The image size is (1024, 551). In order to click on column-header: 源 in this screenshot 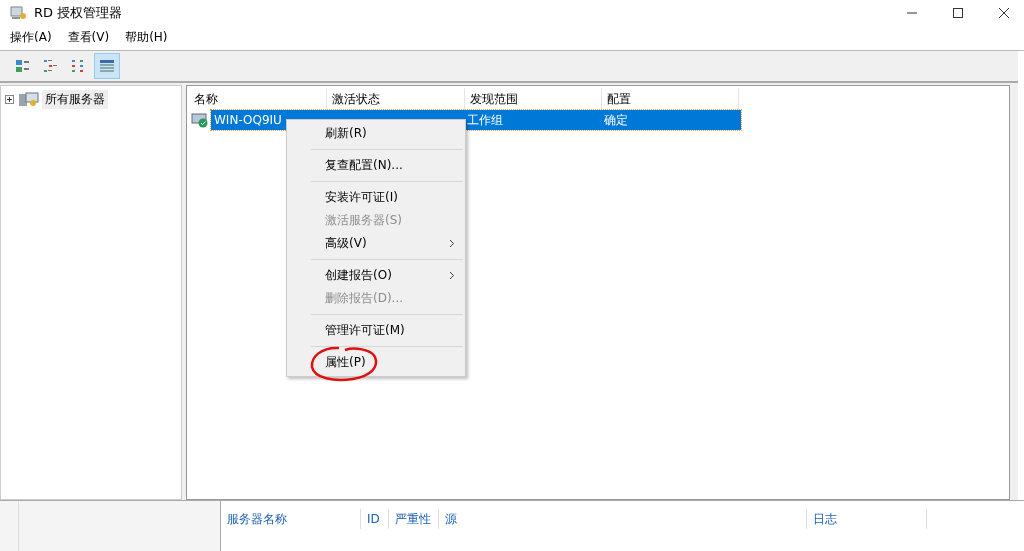, I will do `click(623, 519)`.